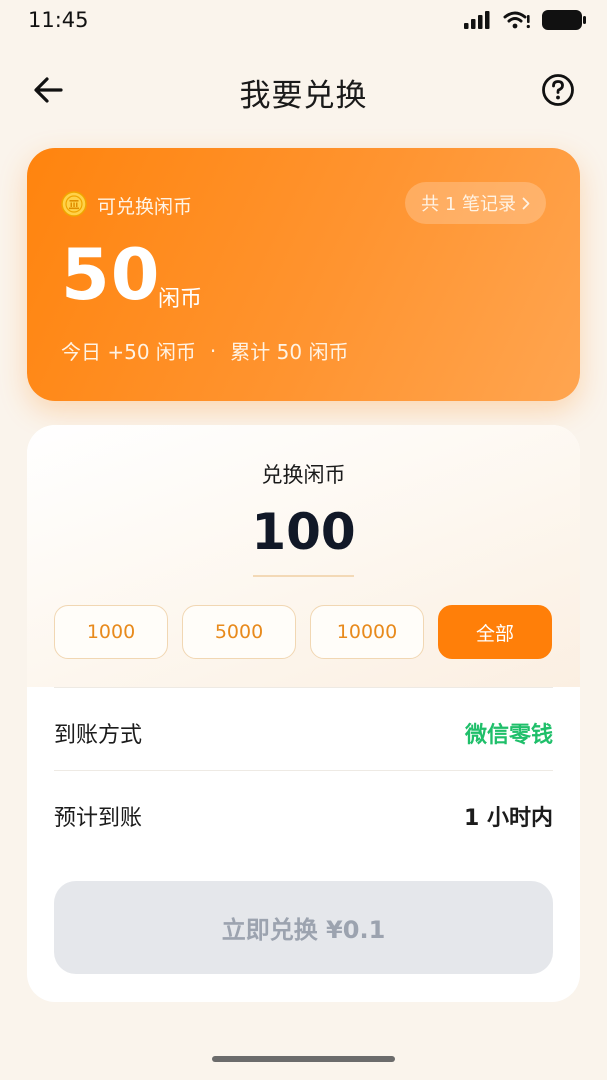 The width and height of the screenshot is (607, 1080). What do you see at coordinates (526, 203) in the screenshot?
I see `chevron-right-icon` at bounding box center [526, 203].